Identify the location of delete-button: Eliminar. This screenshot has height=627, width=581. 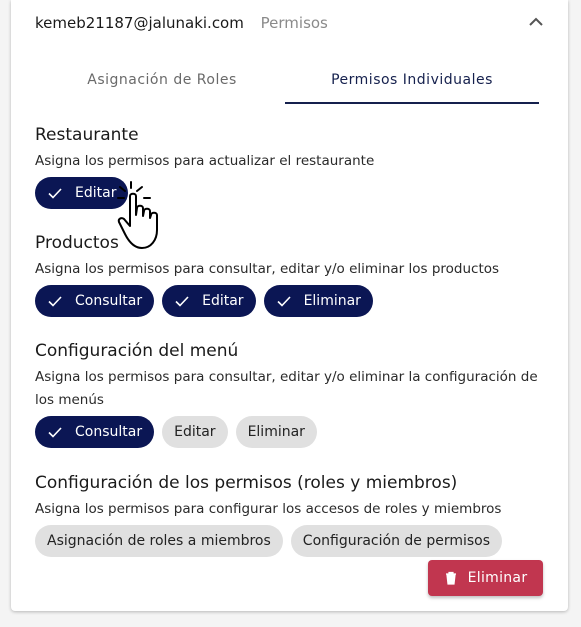
(485, 578).